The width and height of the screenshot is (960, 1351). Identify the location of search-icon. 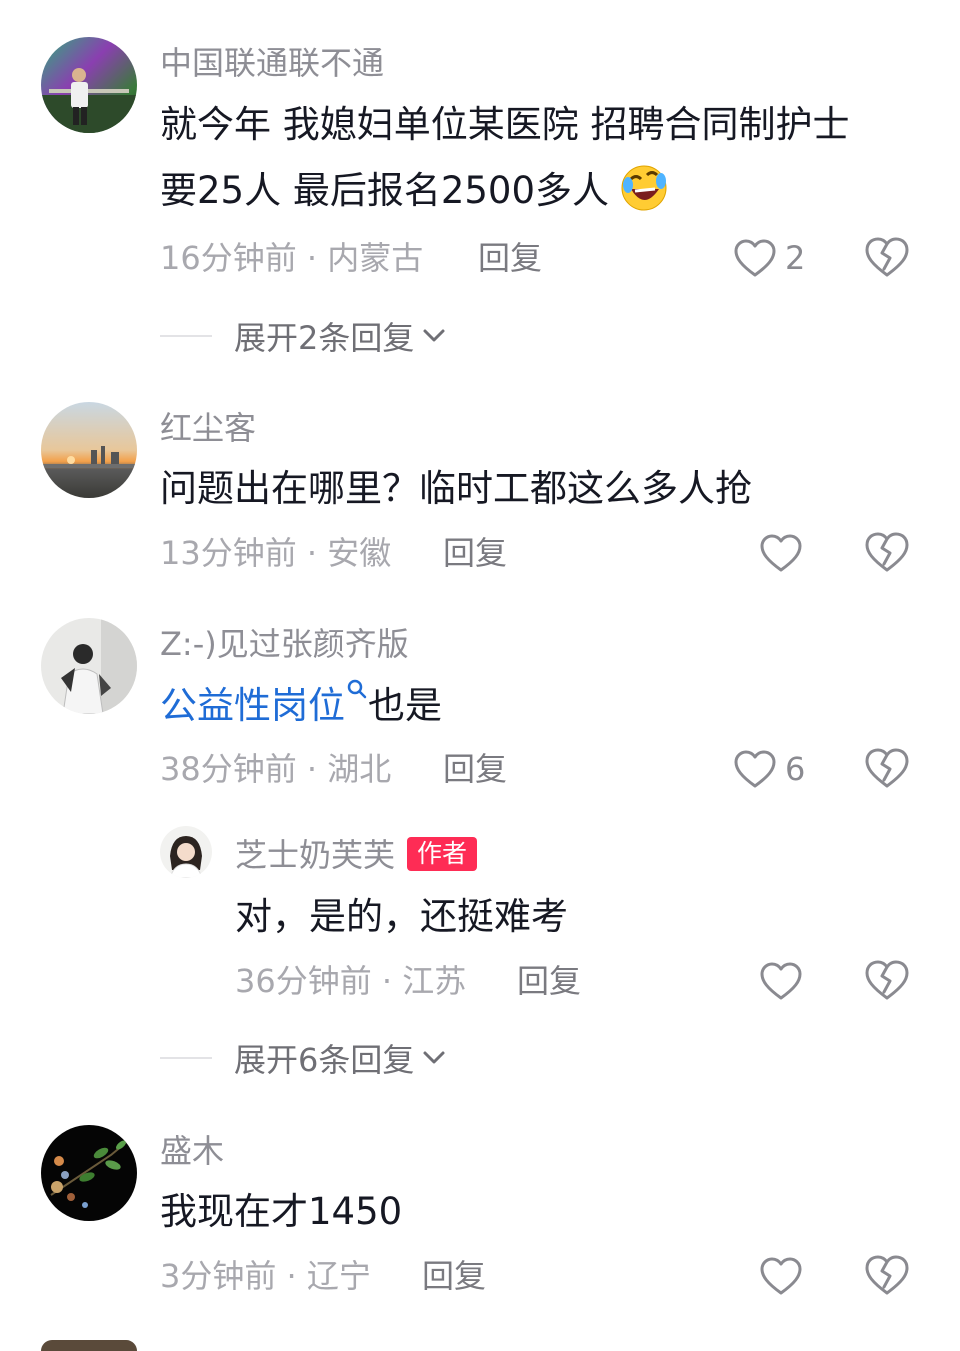
(357, 689).